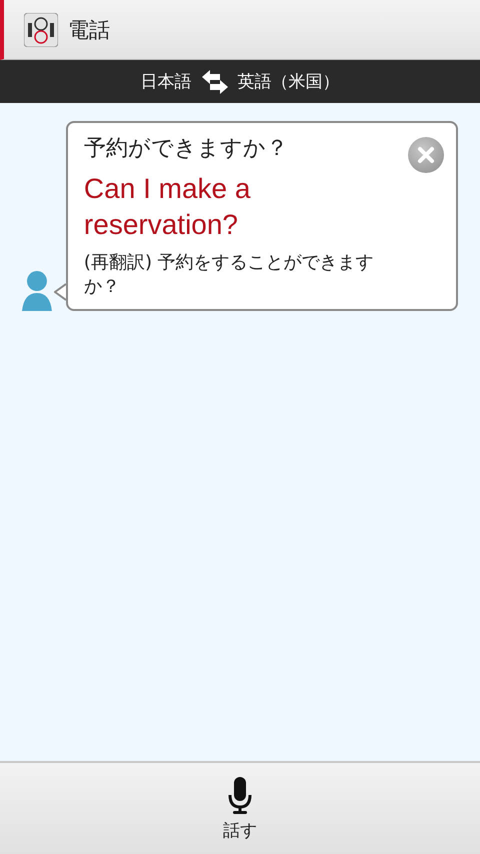 The width and height of the screenshot is (480, 854). What do you see at coordinates (289, 81) in the screenshot?
I see `target-language: 英語（米国）` at bounding box center [289, 81].